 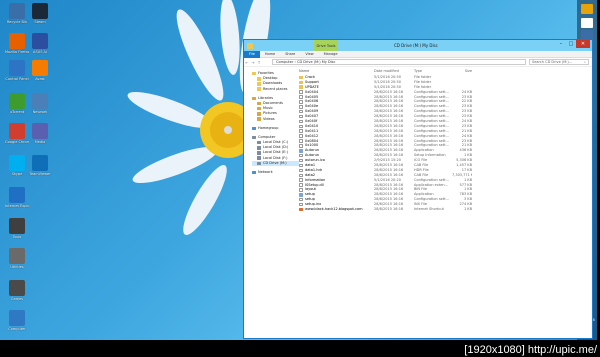 What do you see at coordinates (259, 62) in the screenshot?
I see `up-icon: ↑` at bounding box center [259, 62].